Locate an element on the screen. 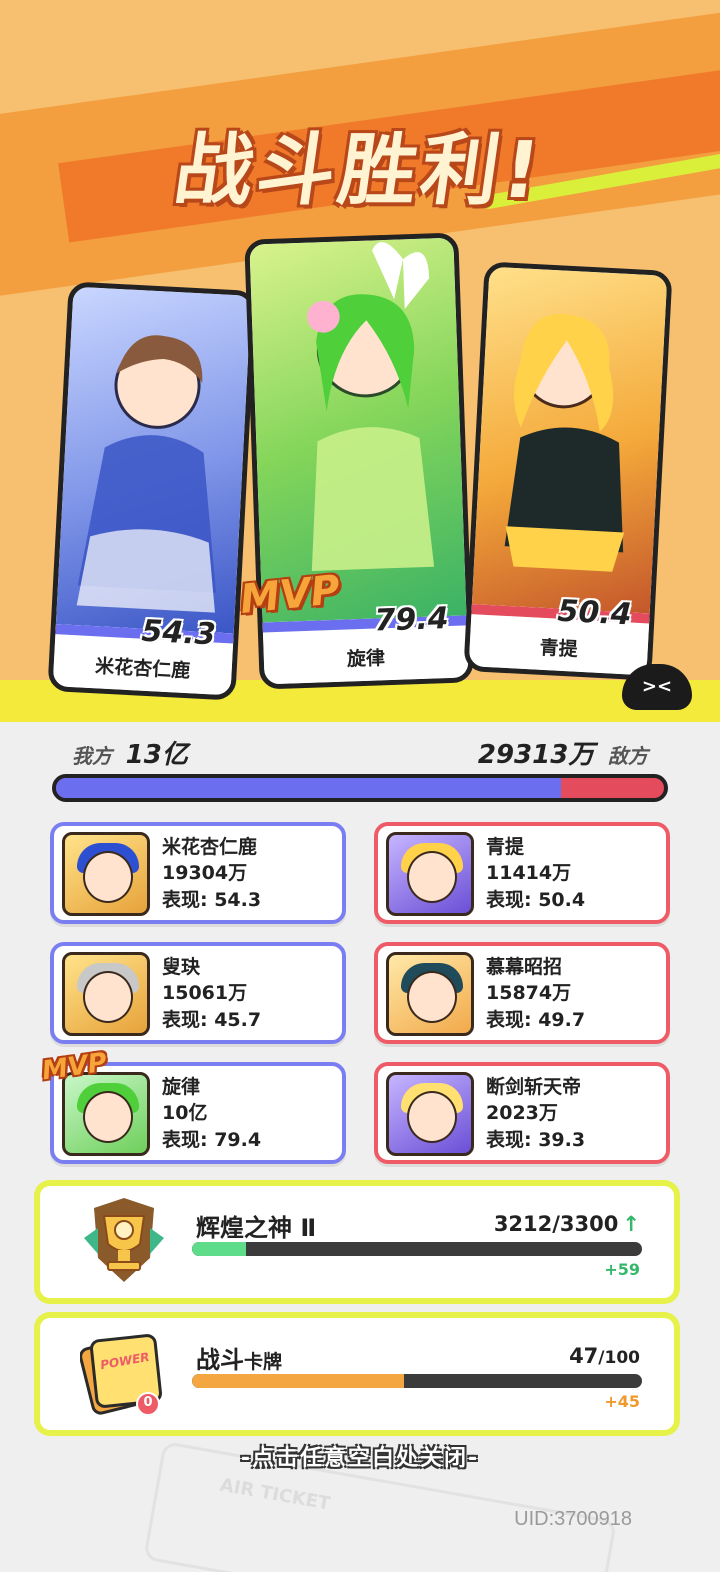 The width and height of the screenshot is (720, 1572). card-progress-bar is located at coordinates (417, 1381).